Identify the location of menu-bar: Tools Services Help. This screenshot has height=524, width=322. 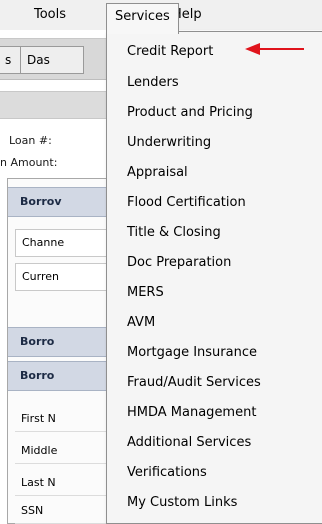
(161, 17).